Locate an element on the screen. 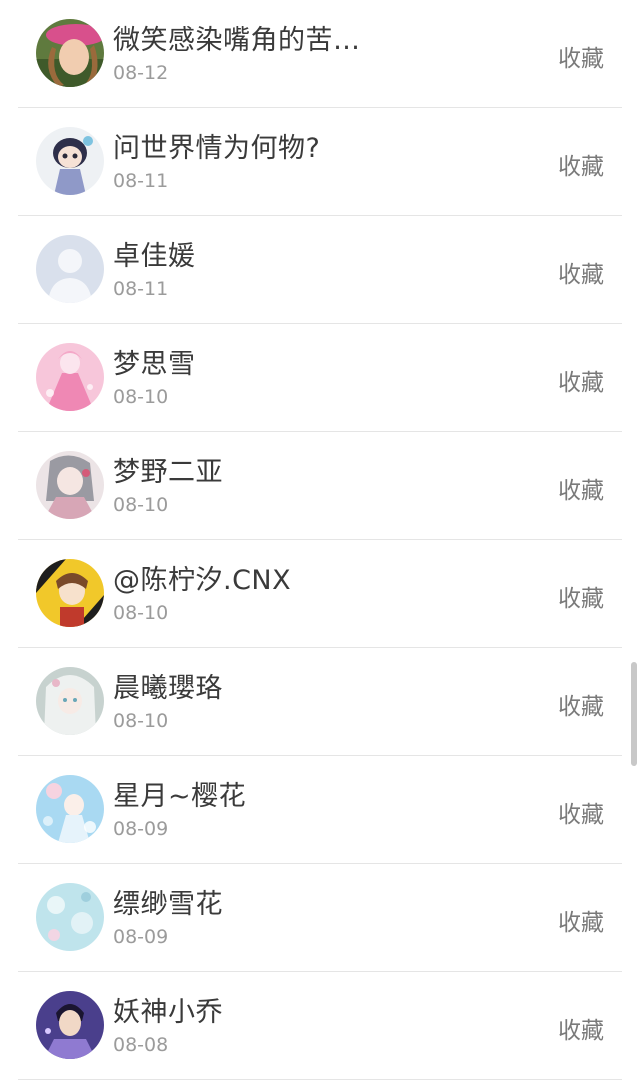 The height and width of the screenshot is (1085, 640). list-item: 问世界情为何物? 08-11 收藏 is located at coordinates (320, 162).